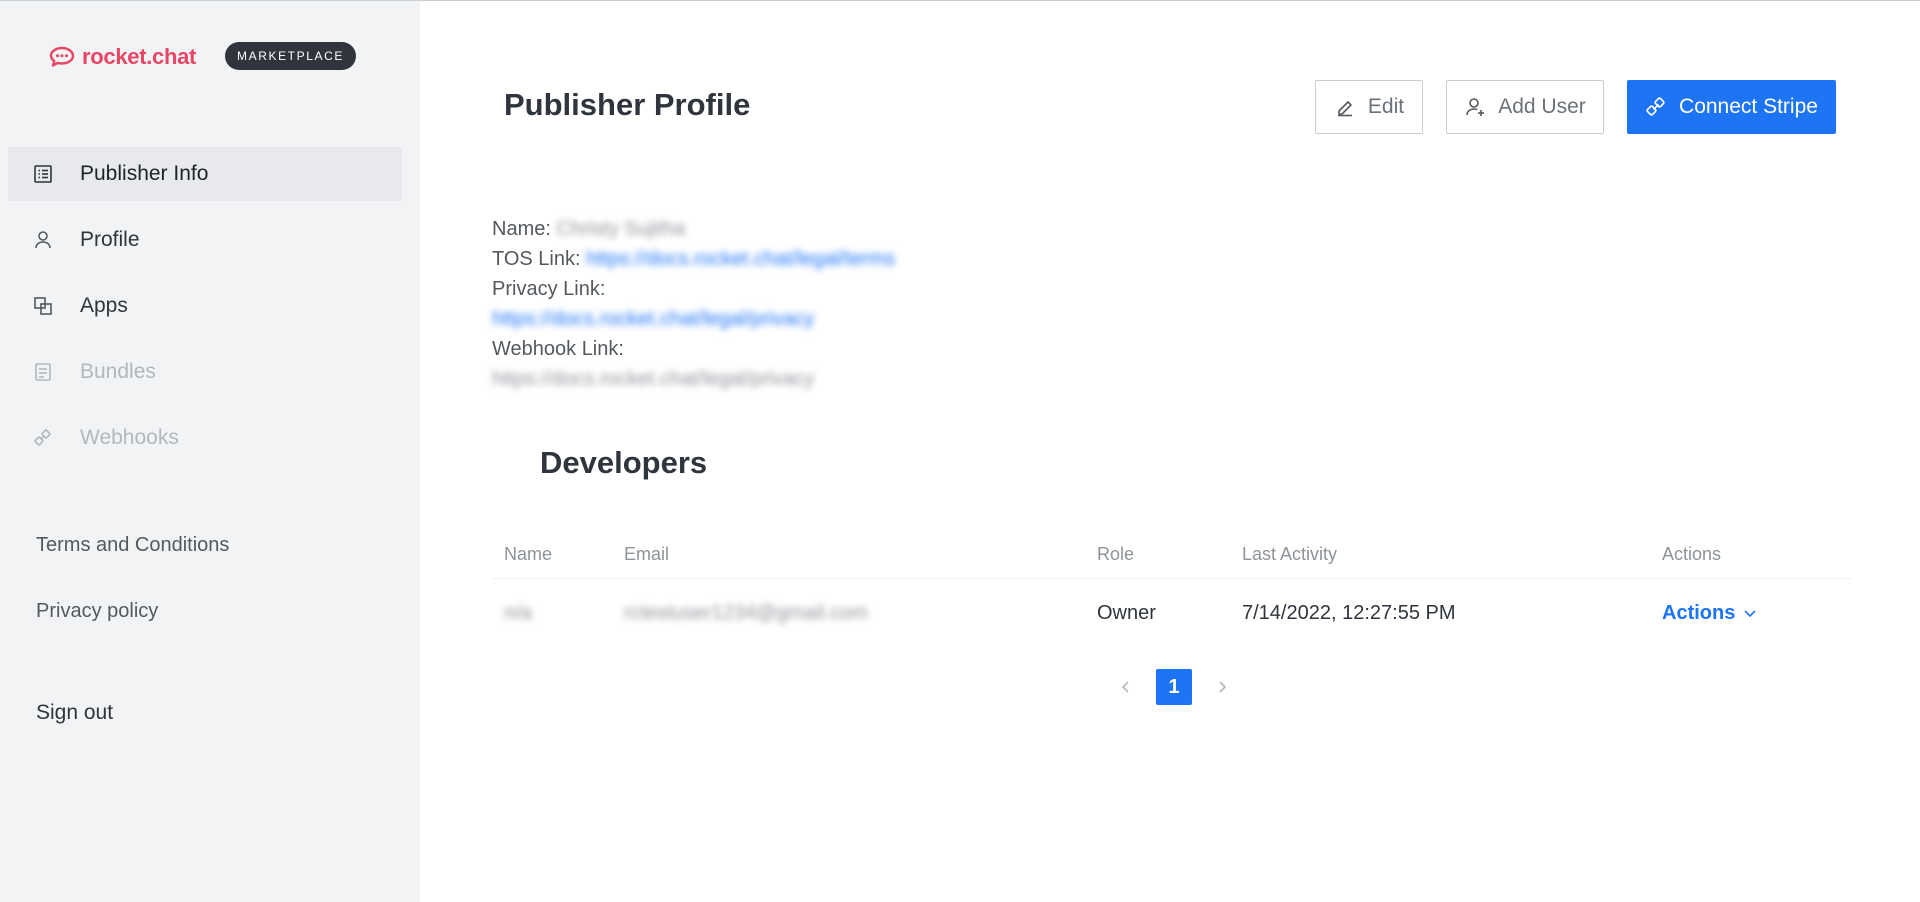 The height and width of the screenshot is (902, 1920). I want to click on column-header-role: Role, so click(1116, 554).